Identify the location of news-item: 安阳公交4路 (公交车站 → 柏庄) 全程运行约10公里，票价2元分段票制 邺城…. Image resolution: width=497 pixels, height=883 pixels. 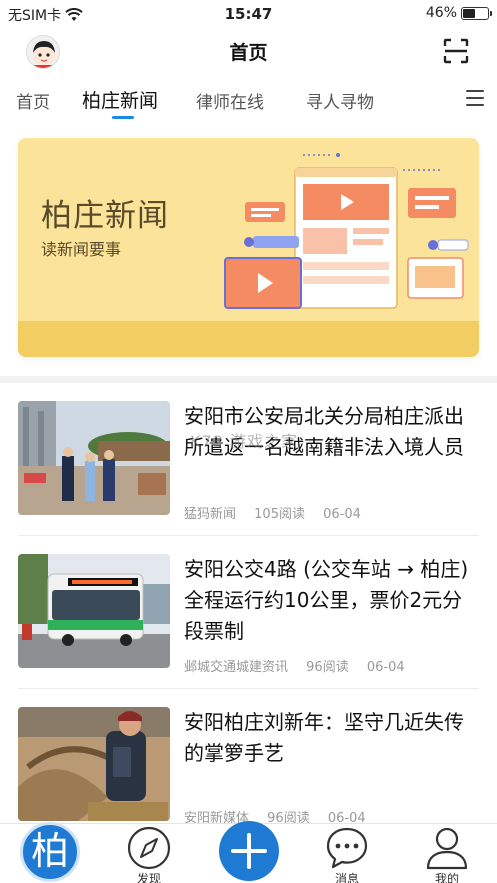
(248, 614).